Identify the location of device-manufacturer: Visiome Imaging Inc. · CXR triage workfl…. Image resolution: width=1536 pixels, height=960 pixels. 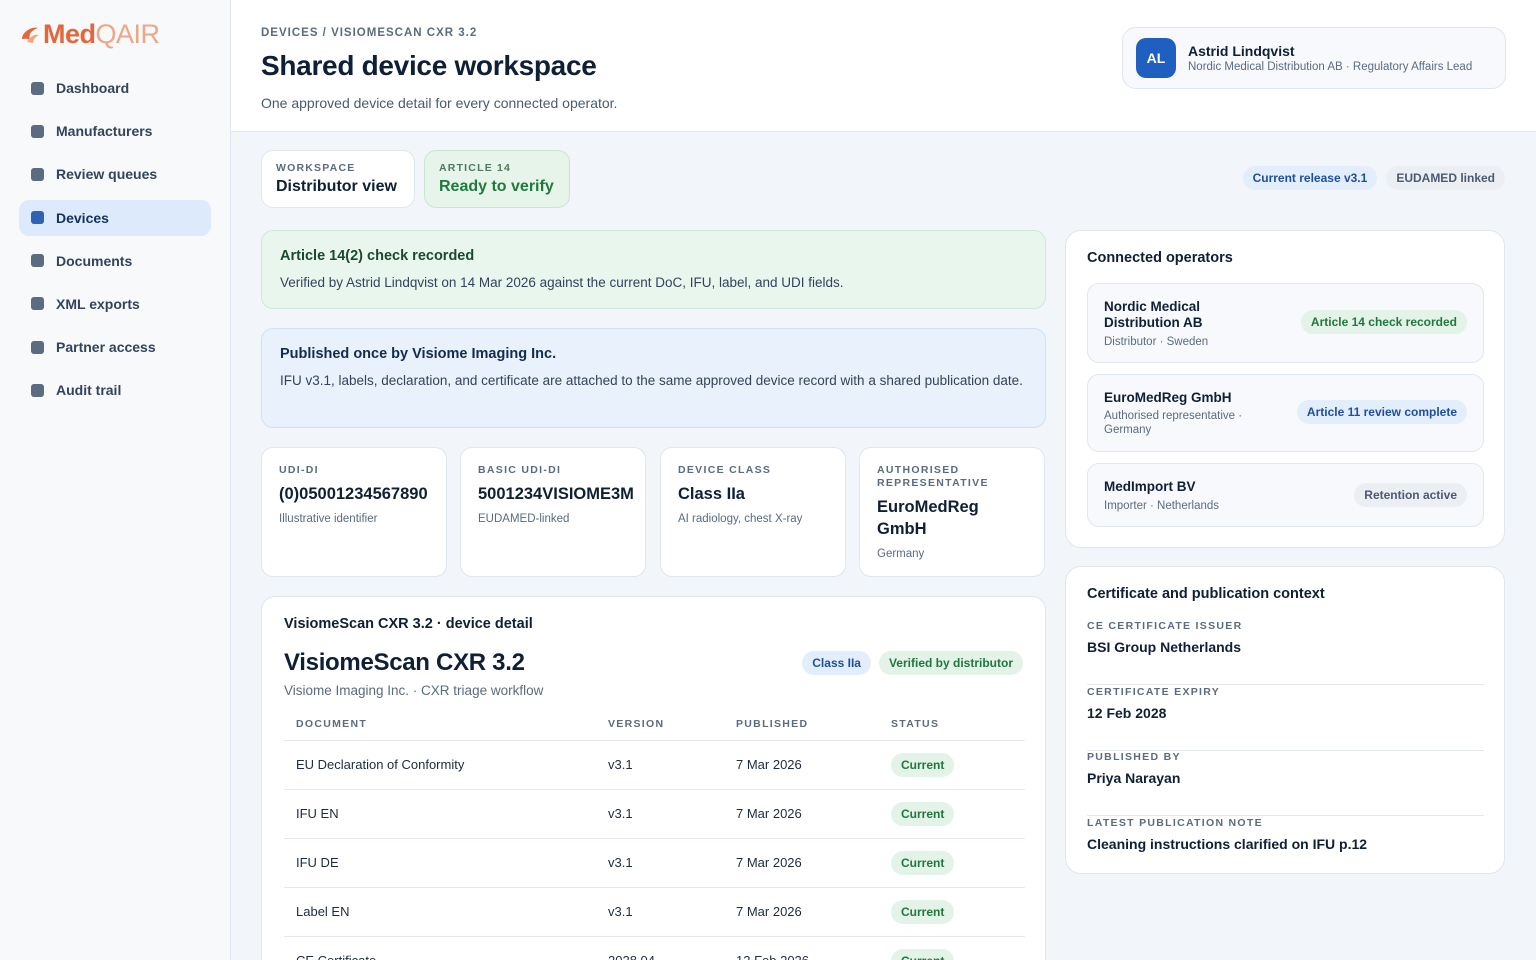
(414, 690).